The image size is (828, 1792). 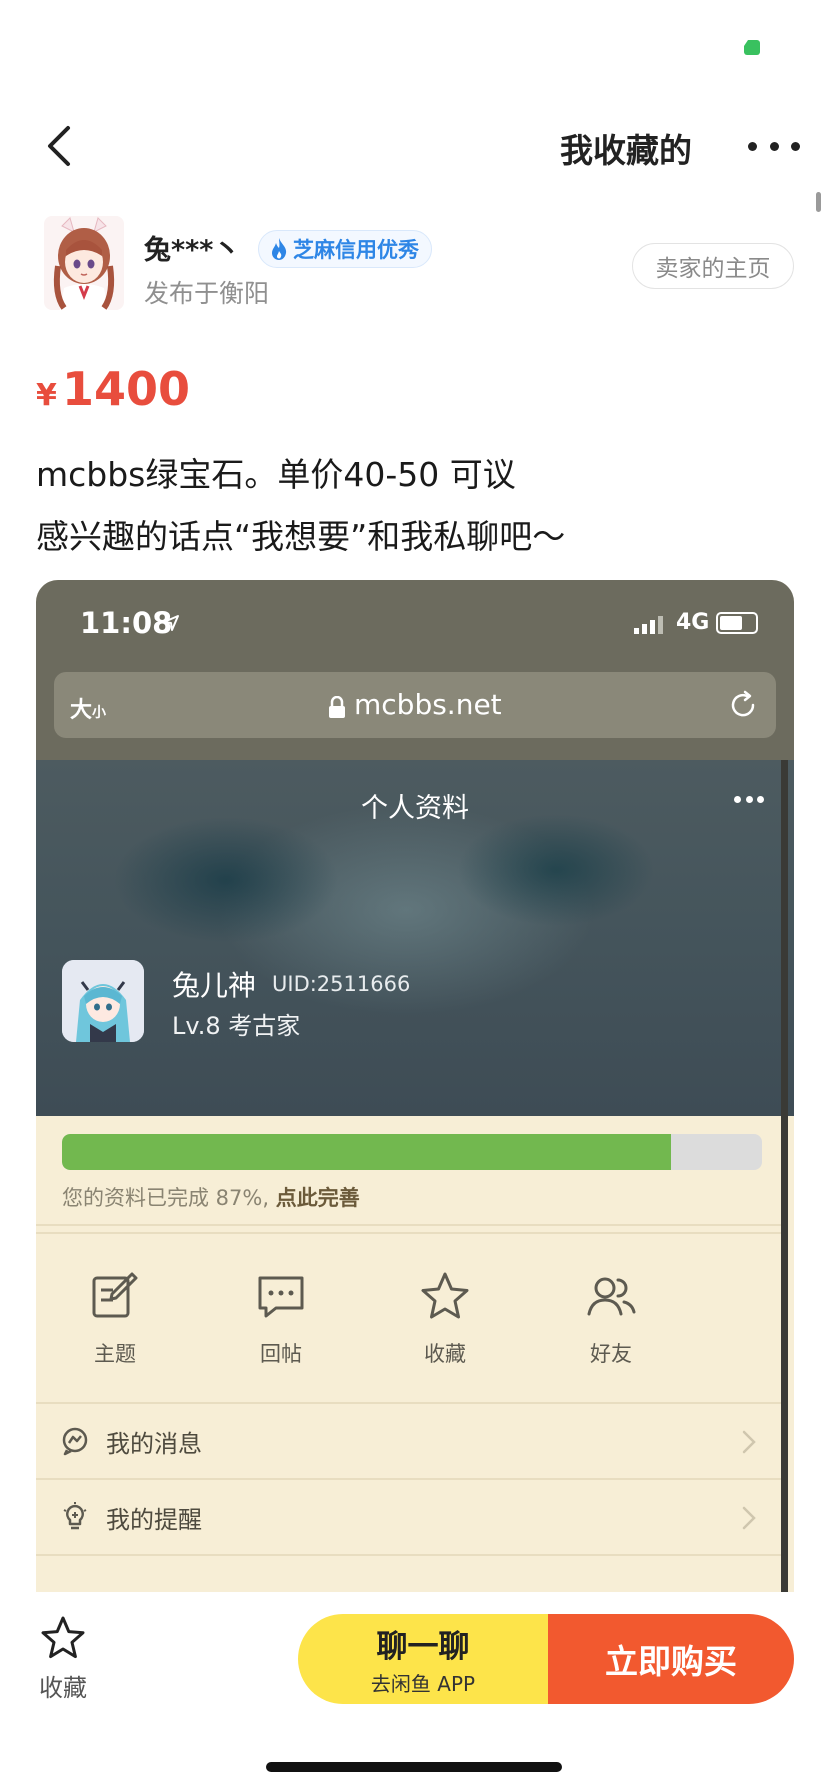 What do you see at coordinates (671, 1659) in the screenshot?
I see `buy-now-button: 立即购买` at bounding box center [671, 1659].